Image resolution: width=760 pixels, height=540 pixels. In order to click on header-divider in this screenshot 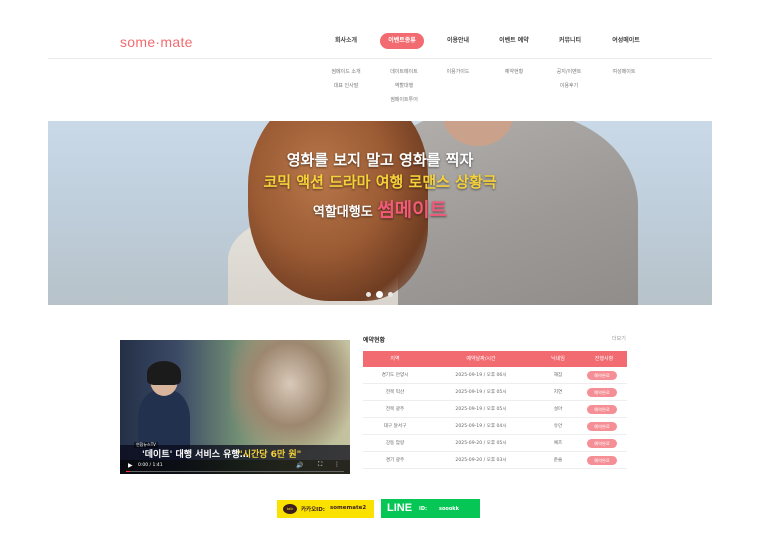, I will do `click(380, 58)`.